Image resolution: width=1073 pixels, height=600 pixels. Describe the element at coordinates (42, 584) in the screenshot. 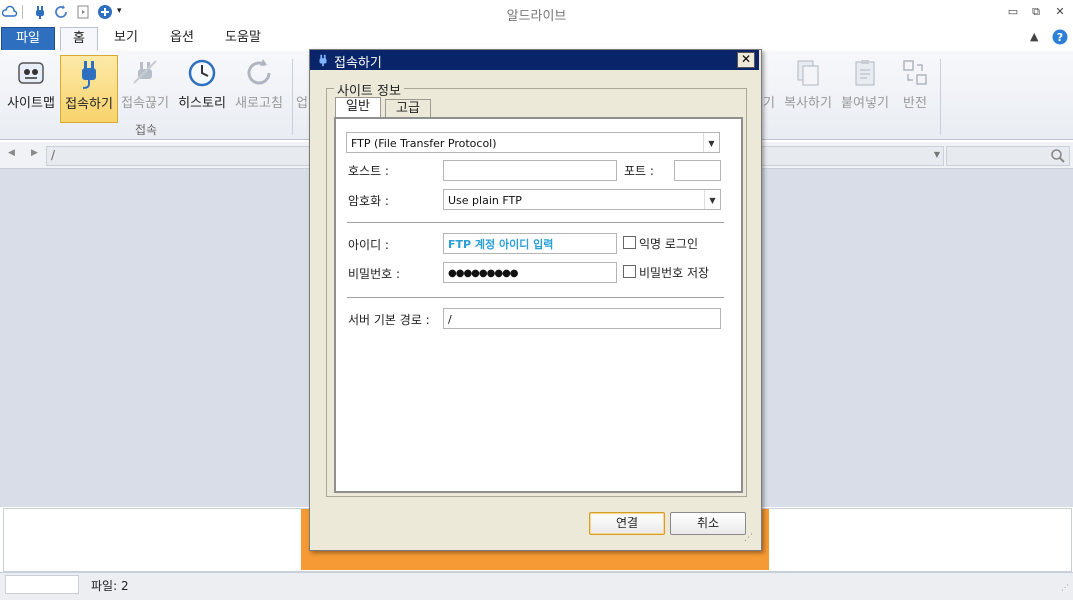

I see `status-field` at that location.